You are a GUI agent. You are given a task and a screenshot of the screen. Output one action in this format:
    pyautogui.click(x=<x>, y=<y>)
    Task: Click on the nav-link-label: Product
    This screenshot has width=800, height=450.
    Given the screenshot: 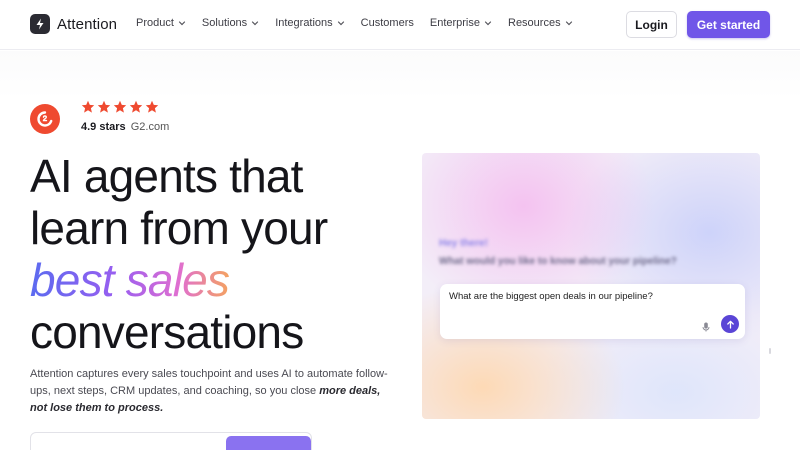 What is the action you would take?
    pyautogui.click(x=155, y=23)
    